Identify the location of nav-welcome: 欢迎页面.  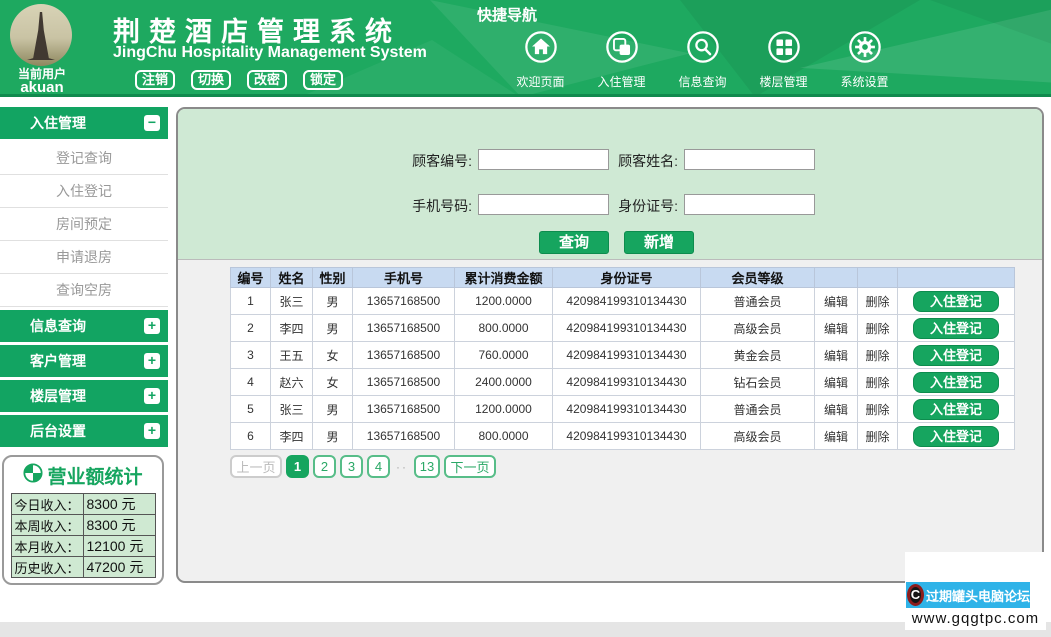
(540, 60).